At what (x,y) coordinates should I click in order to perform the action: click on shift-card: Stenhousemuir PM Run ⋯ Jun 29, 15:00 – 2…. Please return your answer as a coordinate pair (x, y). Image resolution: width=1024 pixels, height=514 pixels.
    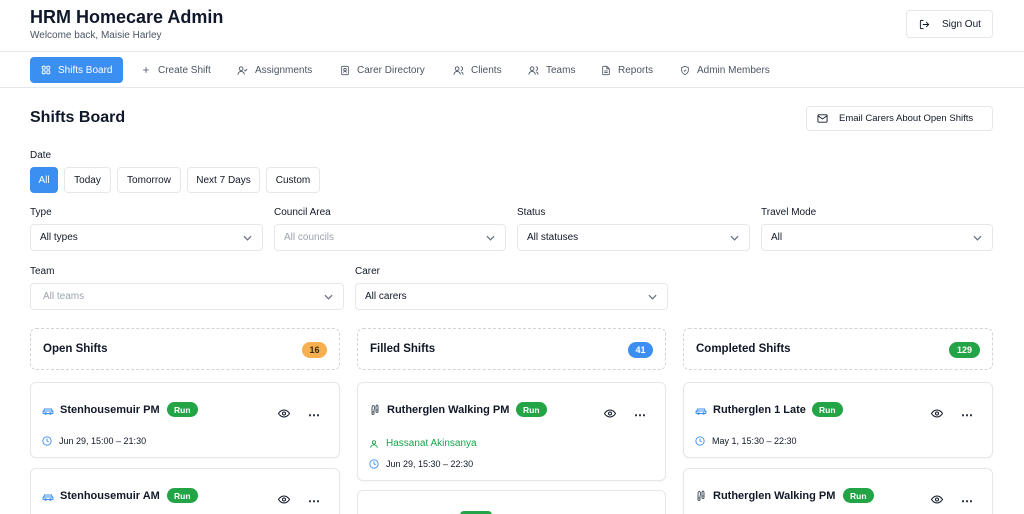
    Looking at the image, I should click on (185, 420).